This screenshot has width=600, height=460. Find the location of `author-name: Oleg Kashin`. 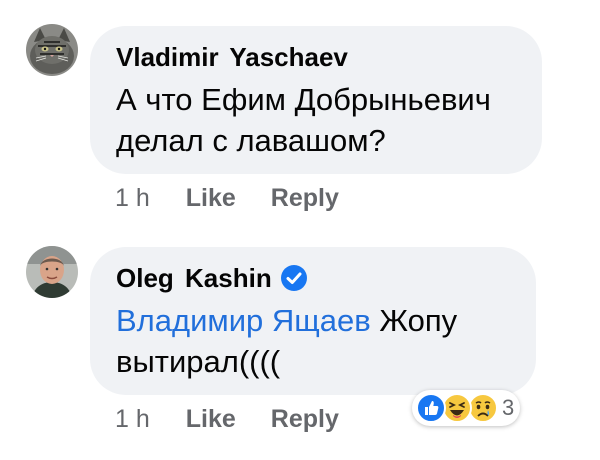

author-name: Oleg Kashin is located at coordinates (194, 278).